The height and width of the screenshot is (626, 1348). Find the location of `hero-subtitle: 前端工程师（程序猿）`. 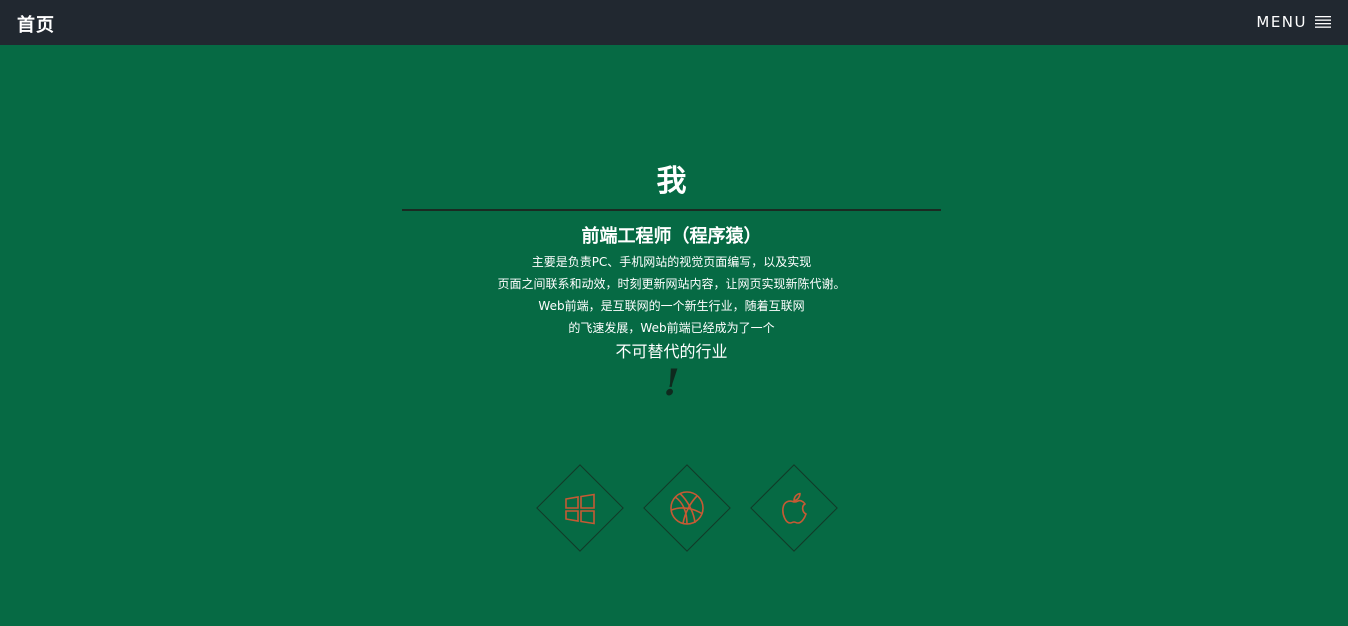

hero-subtitle: 前端工程师（程序猿） is located at coordinates (671, 236).